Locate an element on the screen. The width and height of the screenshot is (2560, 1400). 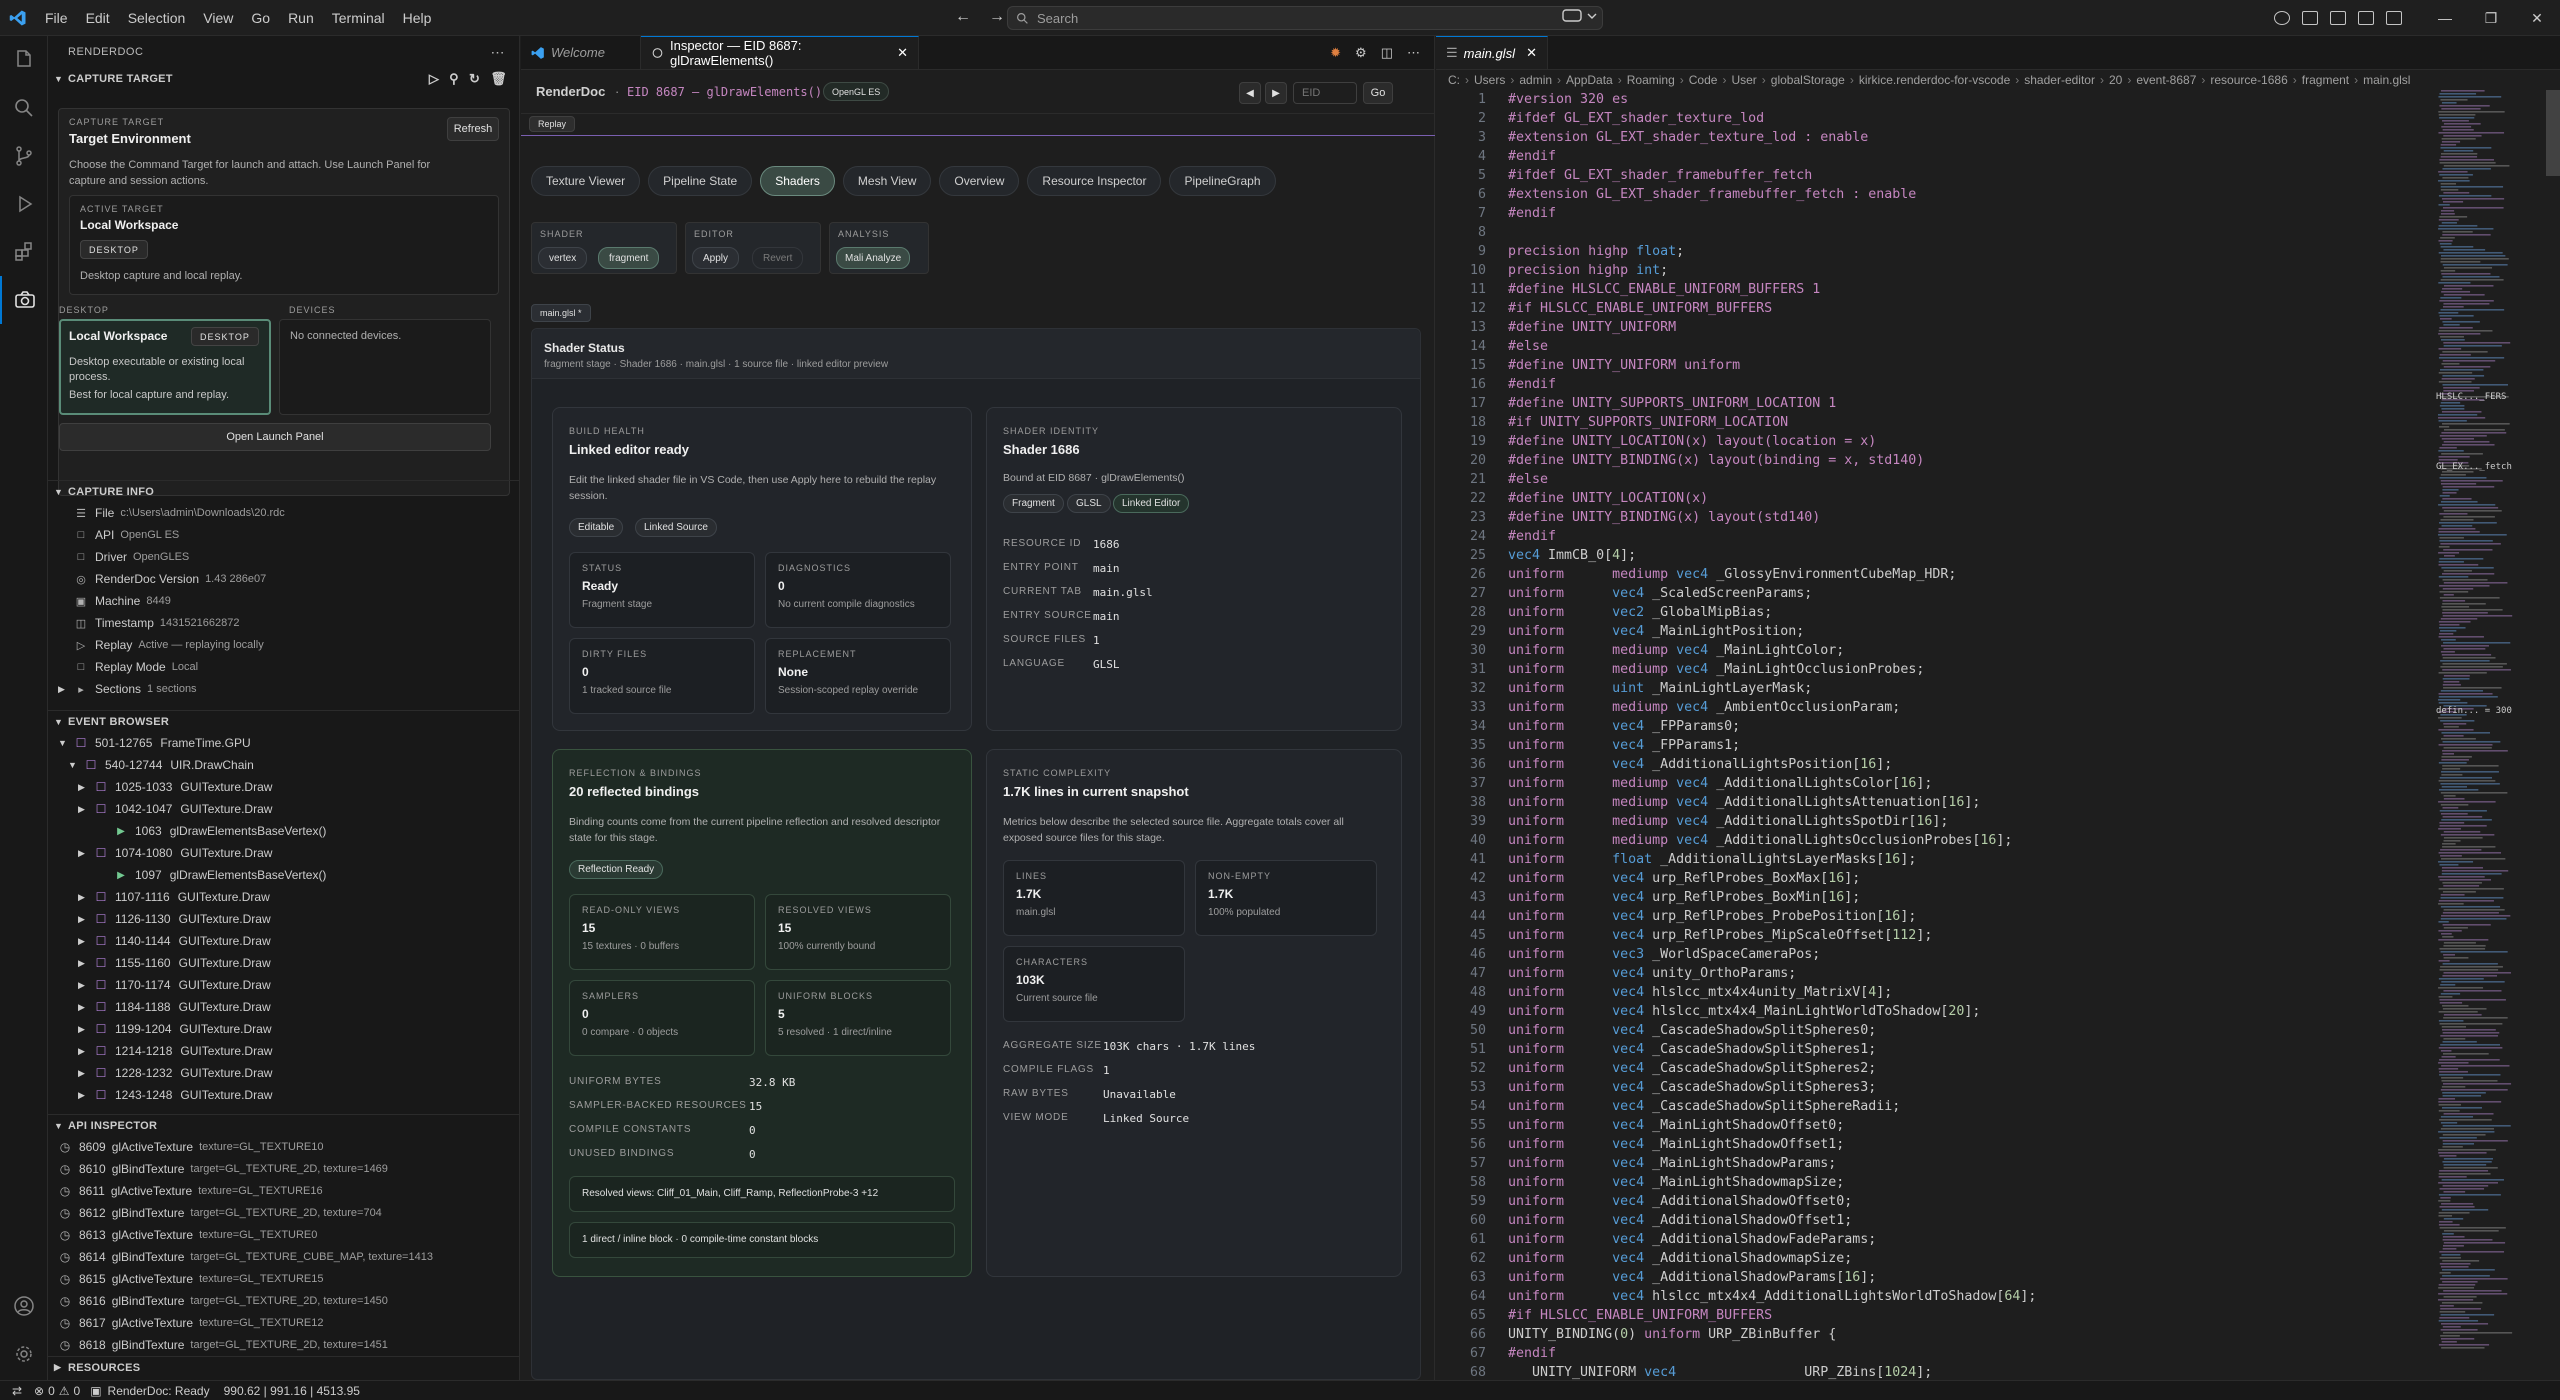
capture-info-row: ▶ ▸ Sections 1 sections is located at coordinates (283, 689).